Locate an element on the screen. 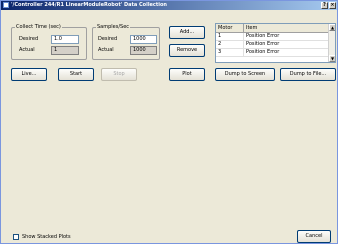 Image resolution: width=338 pixels, height=244 pixels. table-cell-motor: 1 is located at coordinates (230, 36).